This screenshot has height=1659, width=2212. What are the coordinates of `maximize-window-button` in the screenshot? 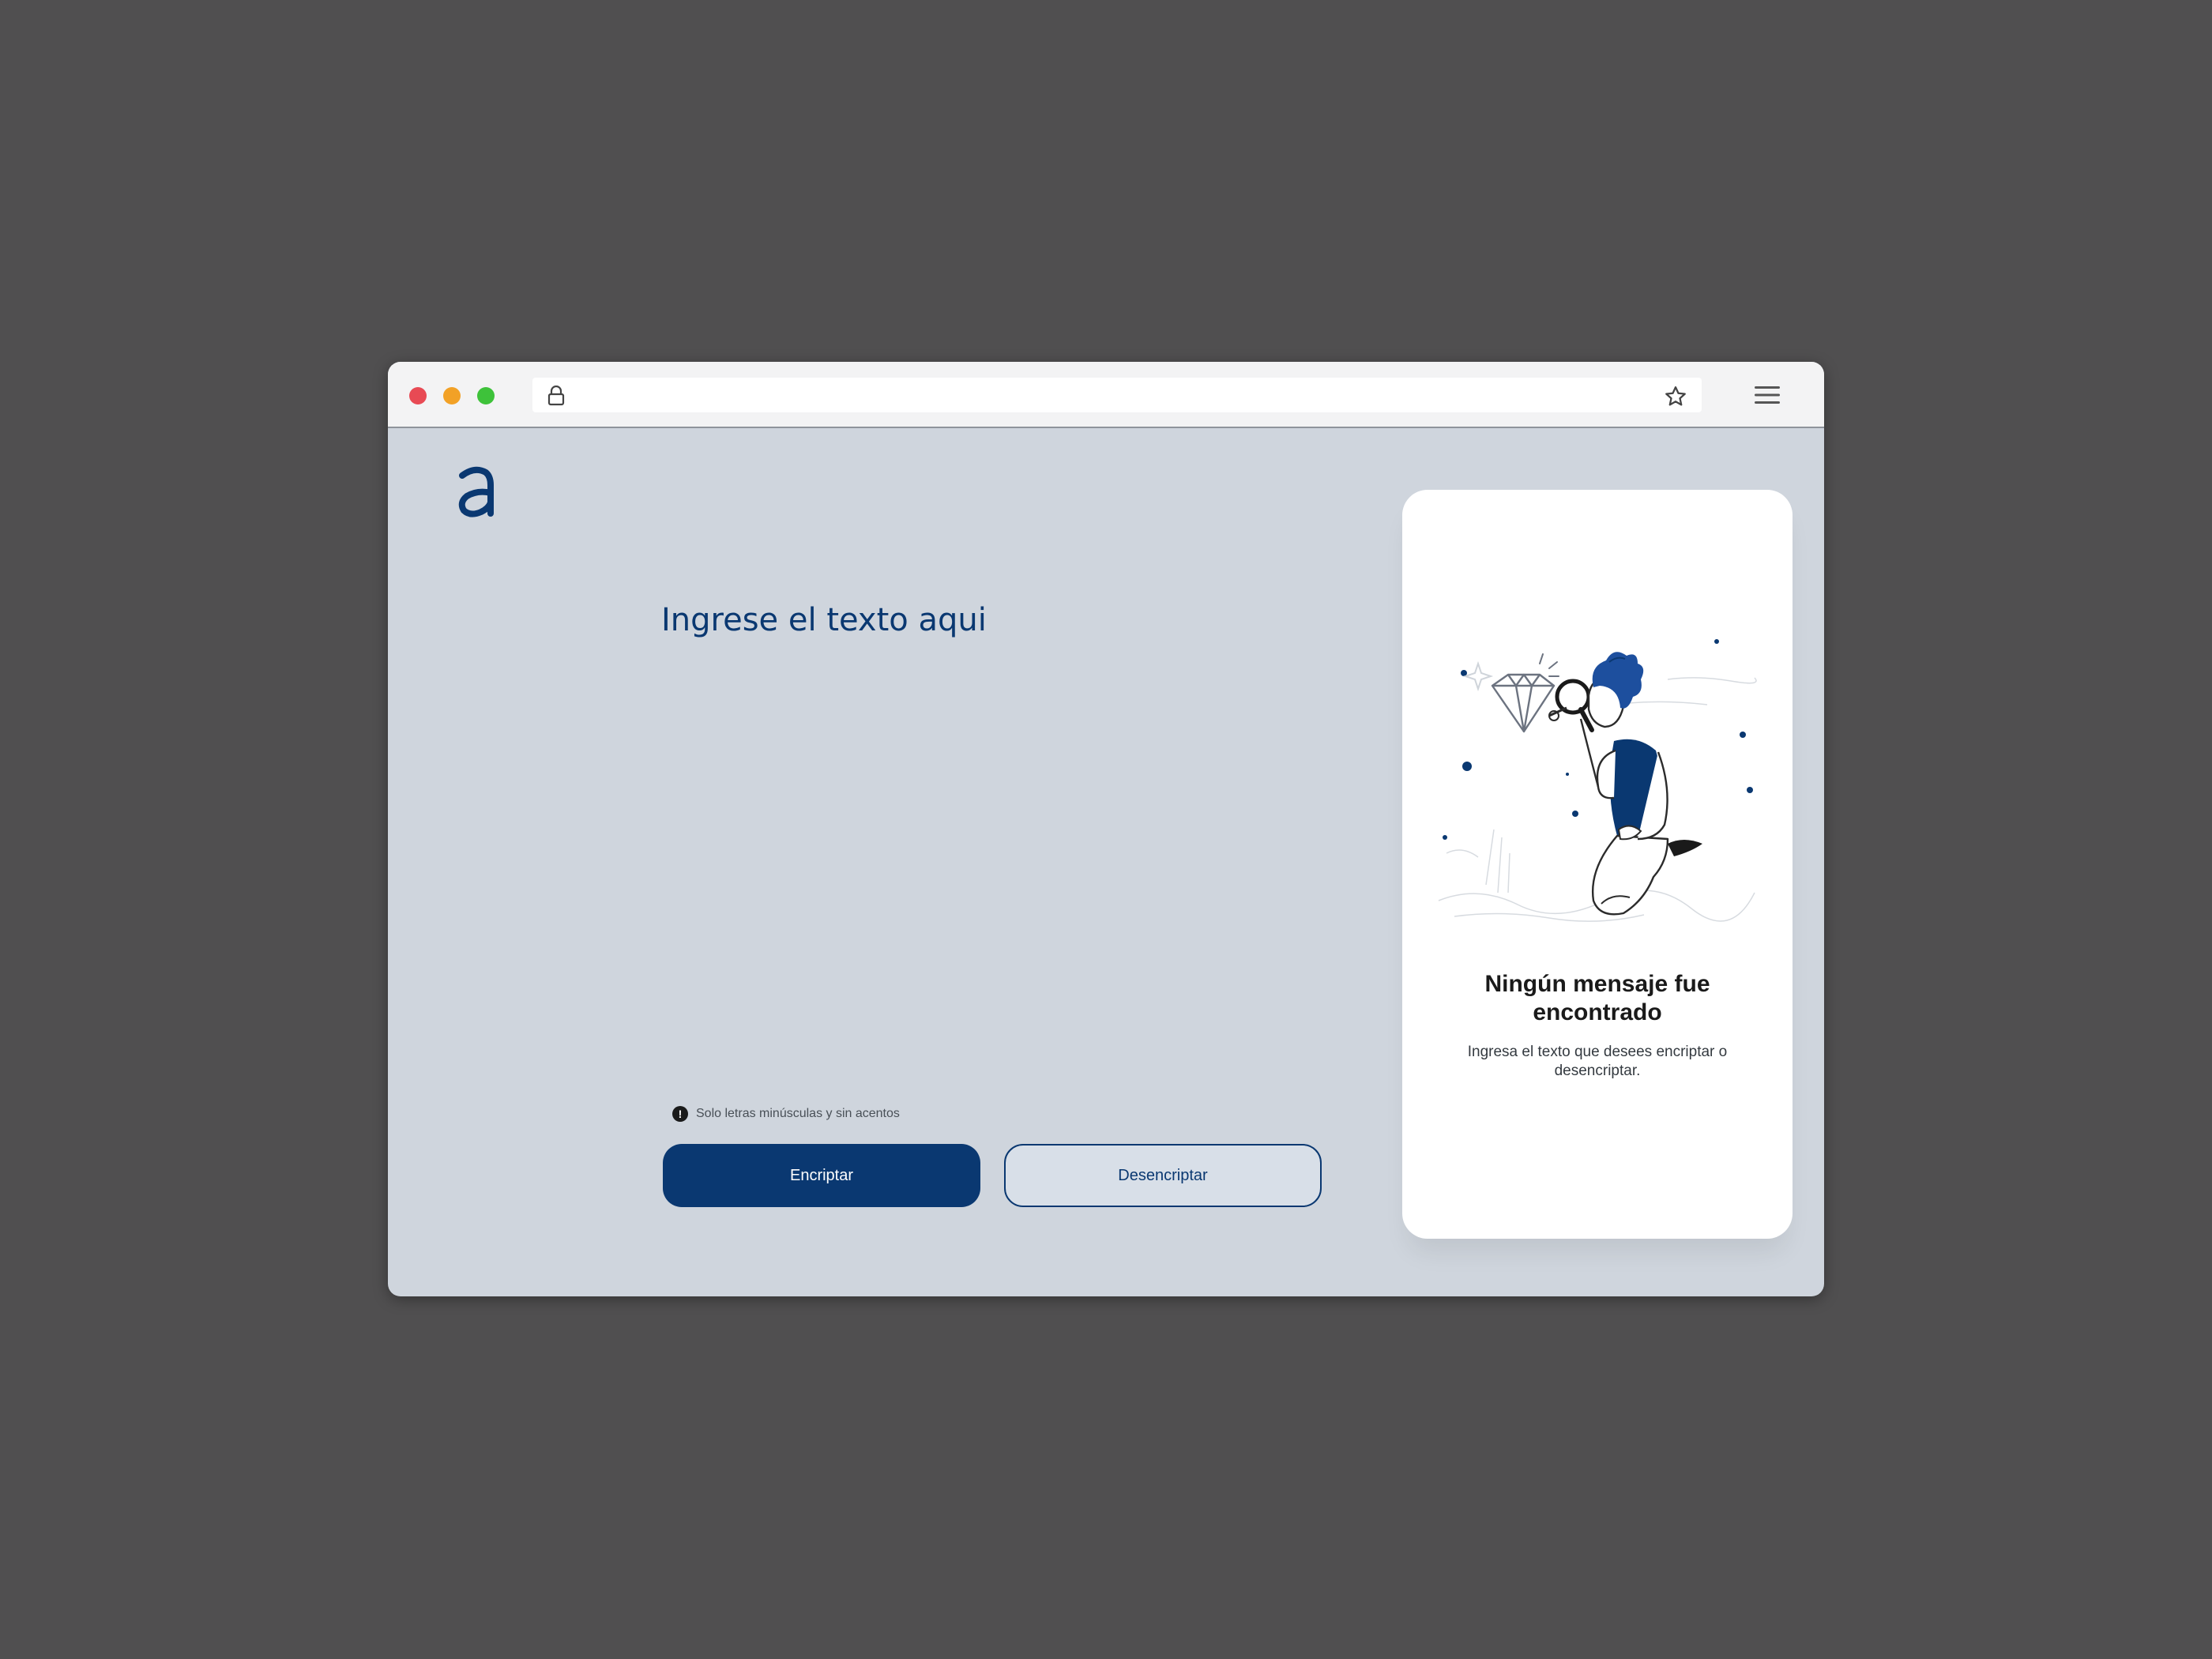 It's located at (486, 396).